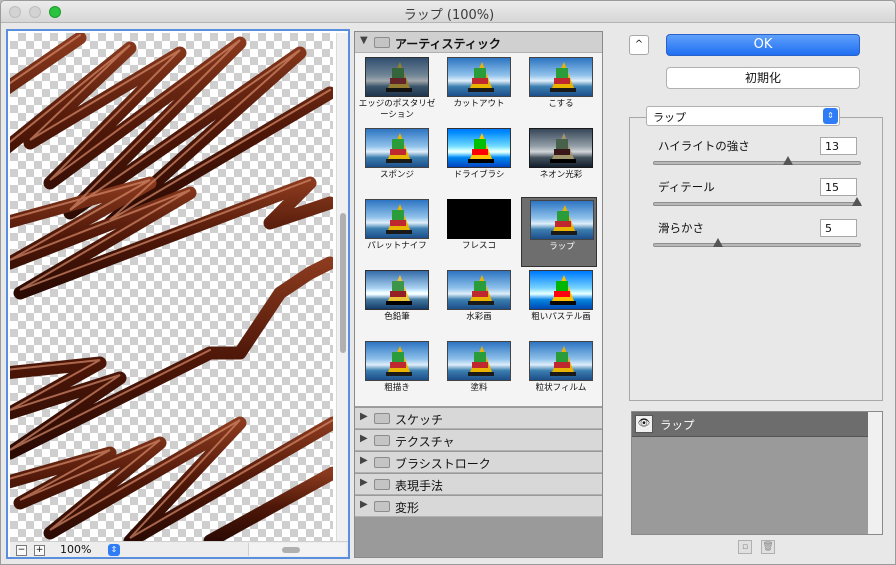 The width and height of the screenshot is (896, 565). I want to click on collapse-gallery-button: ^, so click(639, 45).